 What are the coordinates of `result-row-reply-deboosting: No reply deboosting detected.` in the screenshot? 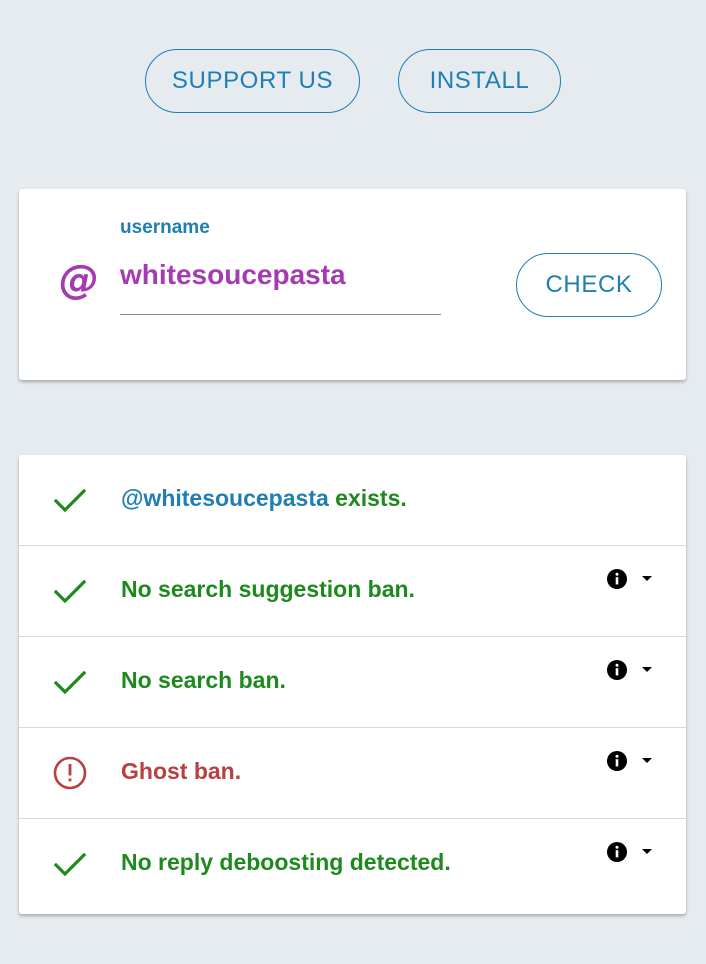 It's located at (352, 864).